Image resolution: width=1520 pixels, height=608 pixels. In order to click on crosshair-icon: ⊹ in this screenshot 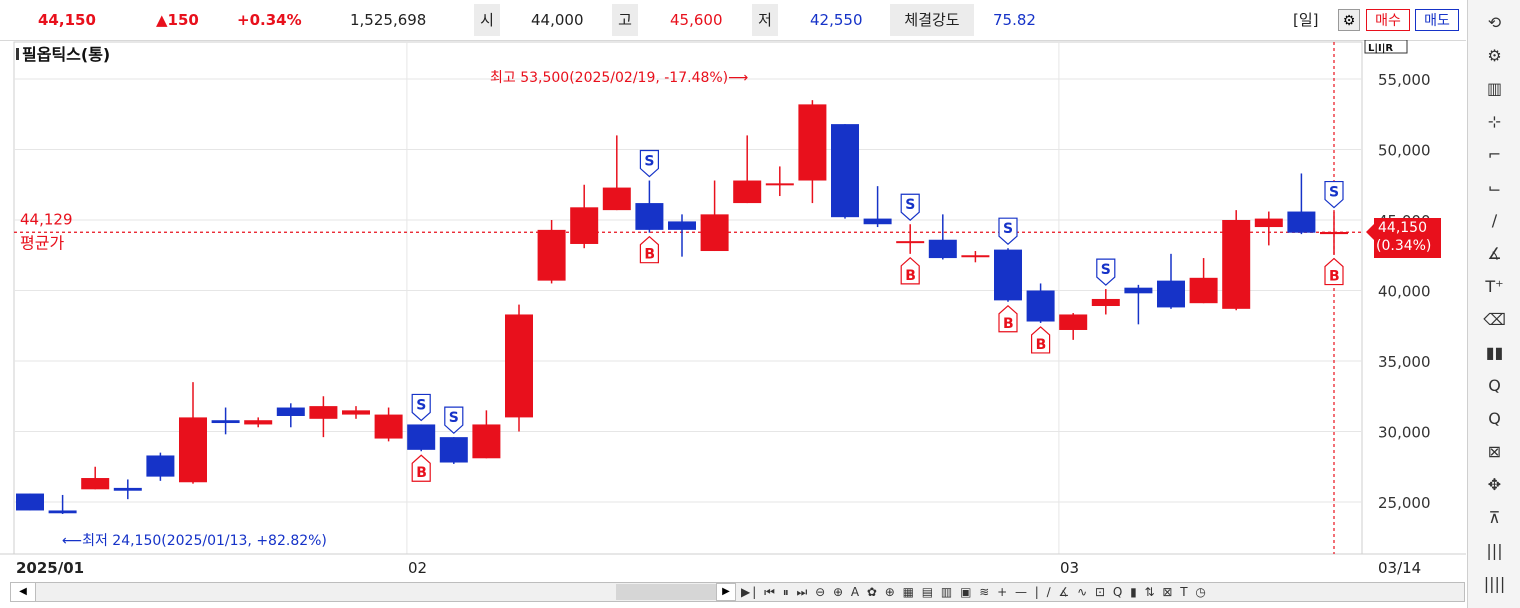, I will do `click(1494, 122)`.